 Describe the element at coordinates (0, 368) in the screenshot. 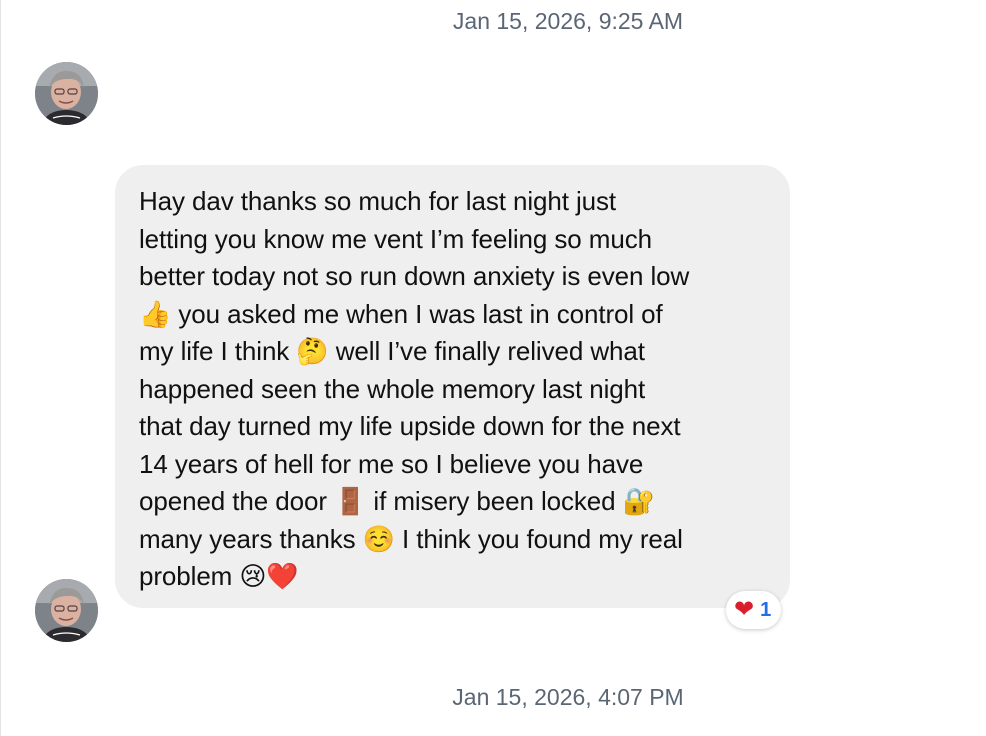

I see `pane-divider` at that location.